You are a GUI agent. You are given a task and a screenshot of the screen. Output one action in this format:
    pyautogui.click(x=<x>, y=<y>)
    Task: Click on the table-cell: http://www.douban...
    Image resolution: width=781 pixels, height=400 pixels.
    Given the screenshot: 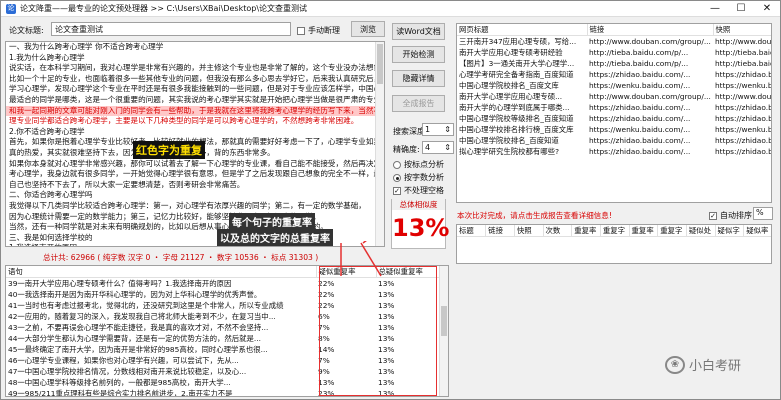 What is the action you would take?
    pyautogui.click(x=743, y=96)
    